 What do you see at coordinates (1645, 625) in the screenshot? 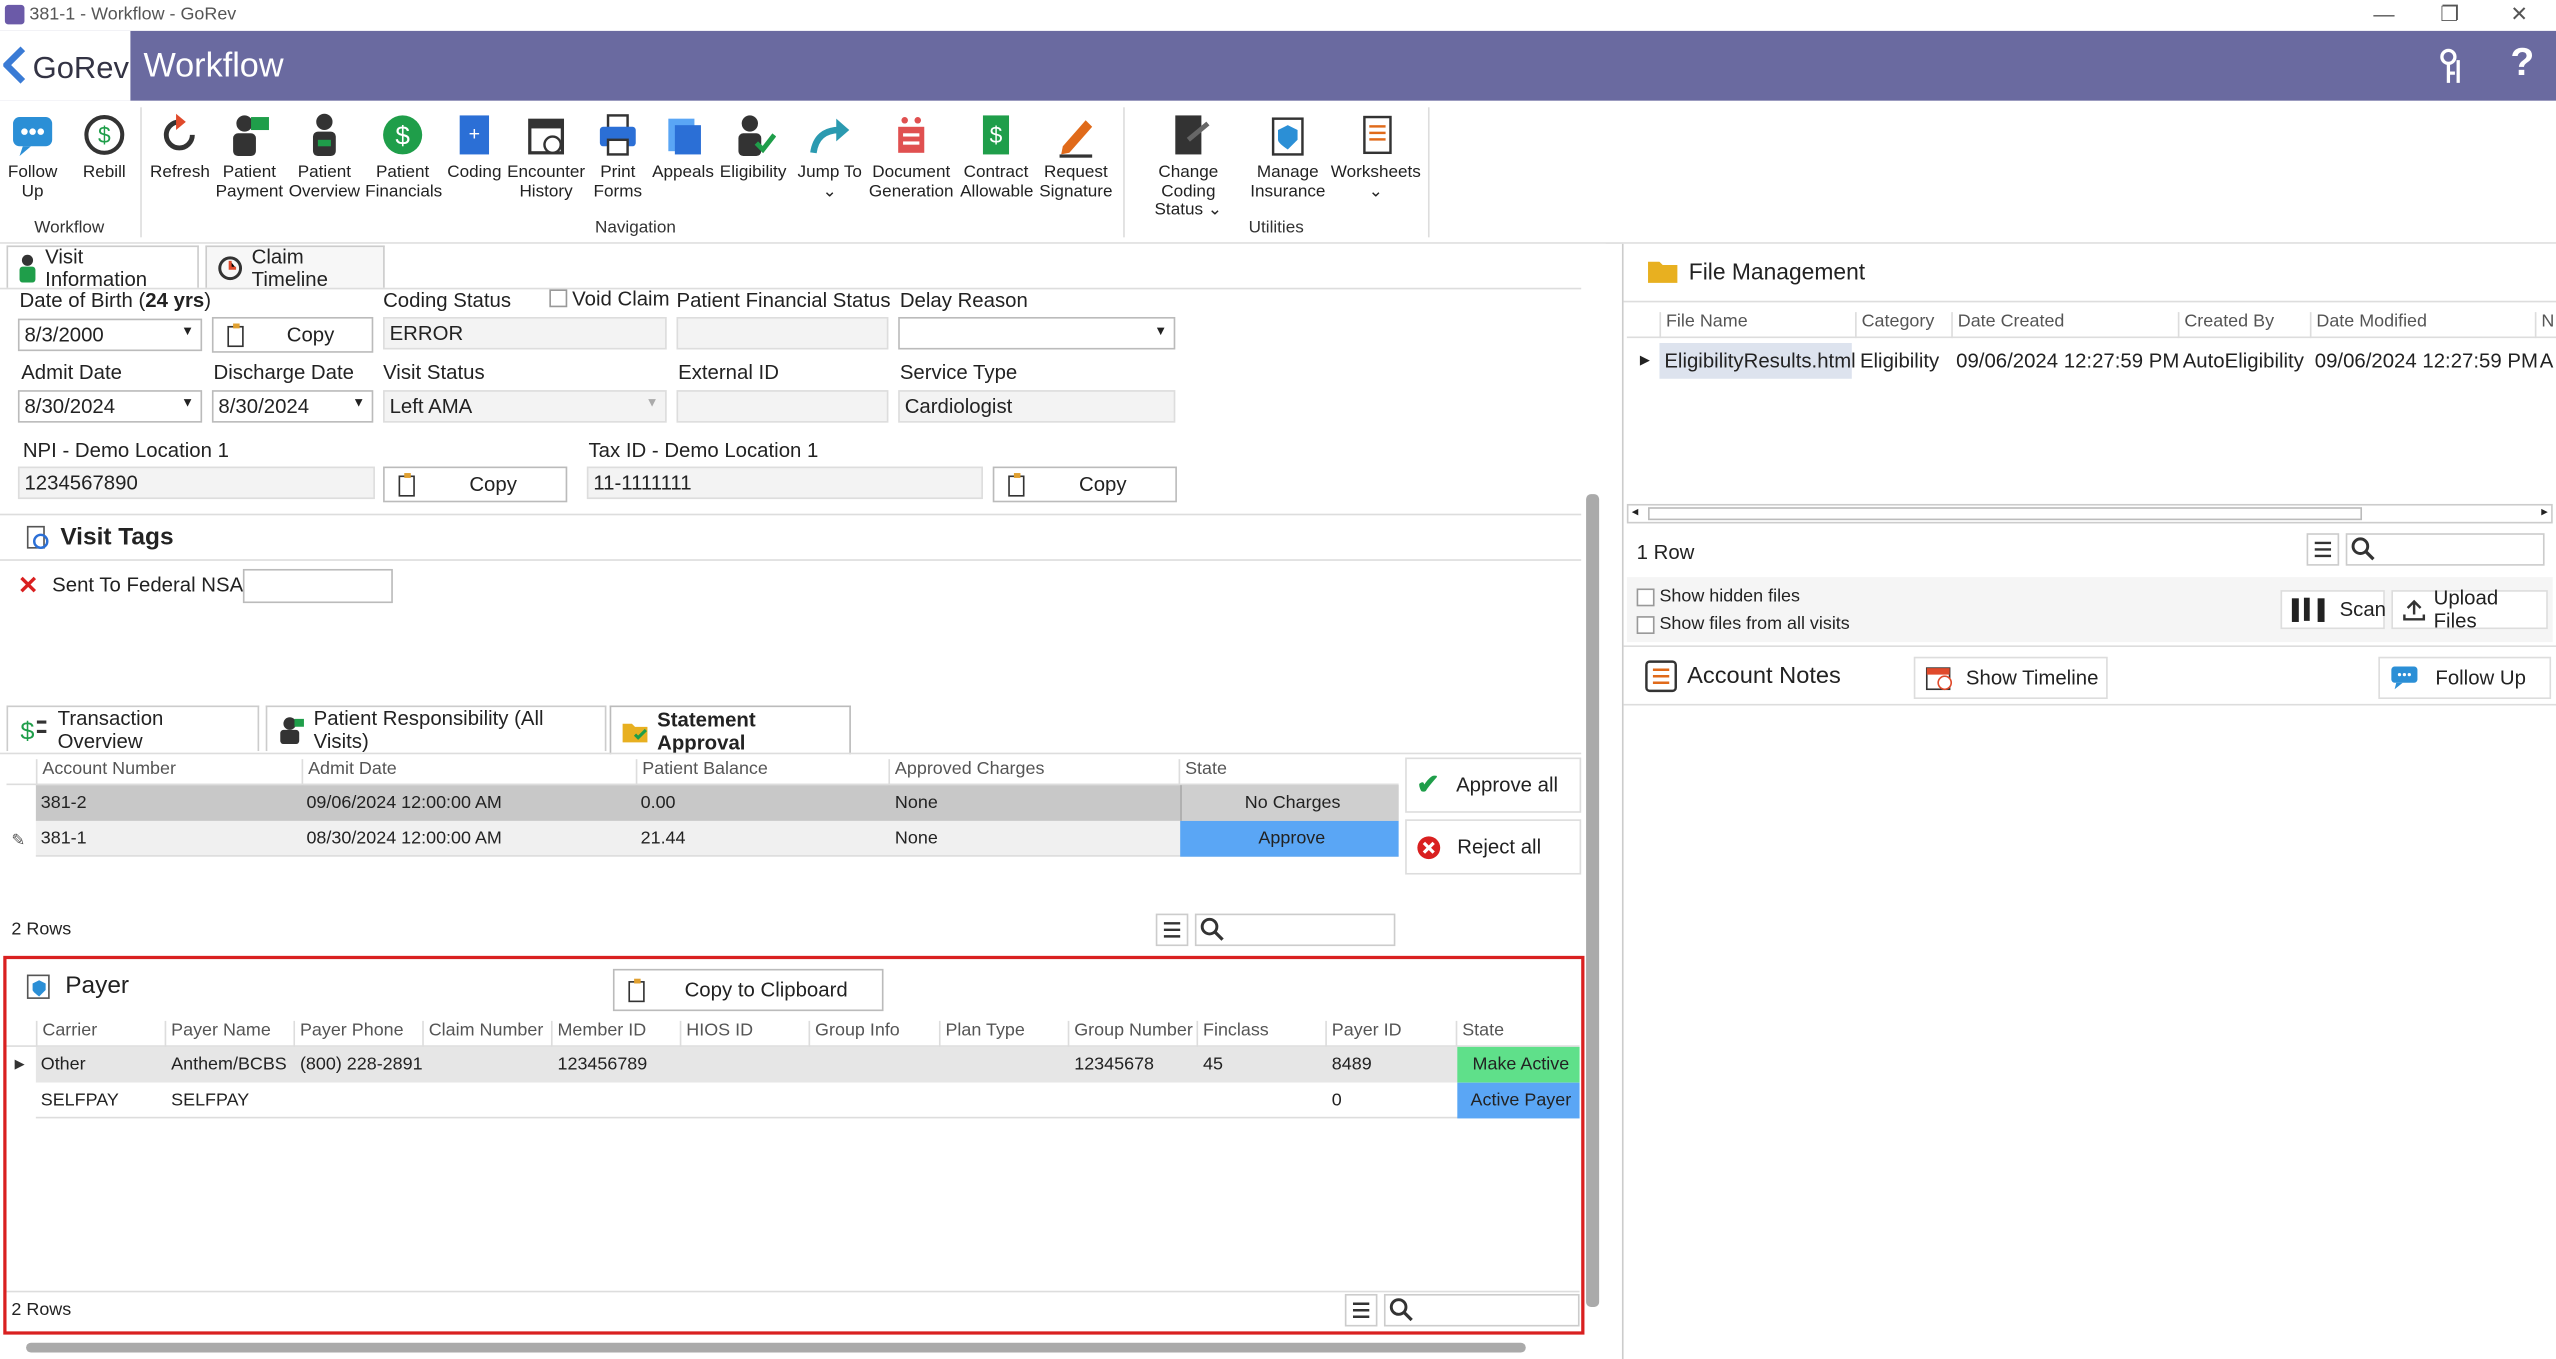
I see `show-all-visits-checkbox` at bounding box center [1645, 625].